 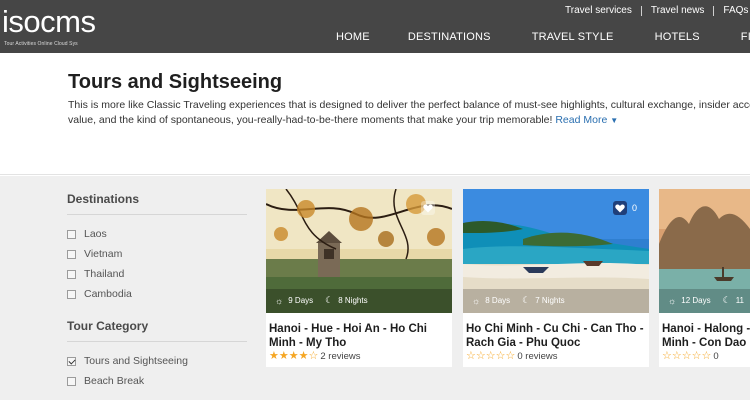 I want to click on days-label: 12 Days, so click(x=696, y=300).